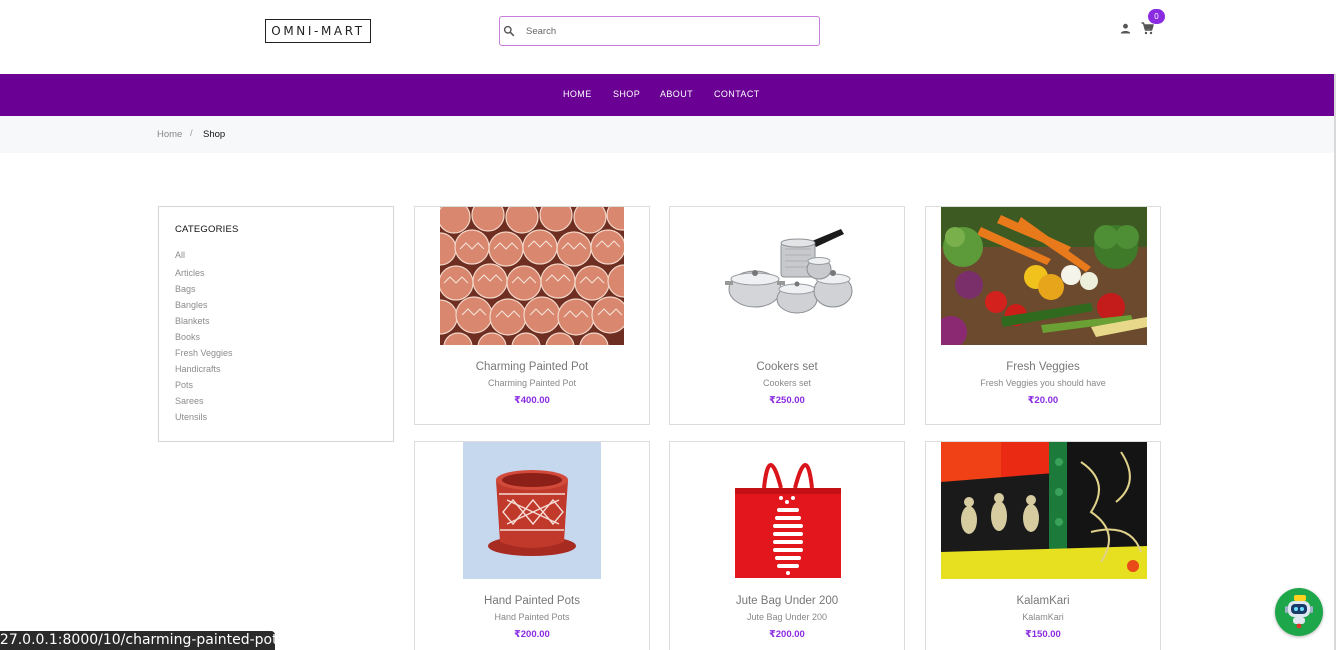 This screenshot has width=1336, height=650. Describe the element at coordinates (214, 134) in the screenshot. I see `breadcrumb-current: Shop` at that location.